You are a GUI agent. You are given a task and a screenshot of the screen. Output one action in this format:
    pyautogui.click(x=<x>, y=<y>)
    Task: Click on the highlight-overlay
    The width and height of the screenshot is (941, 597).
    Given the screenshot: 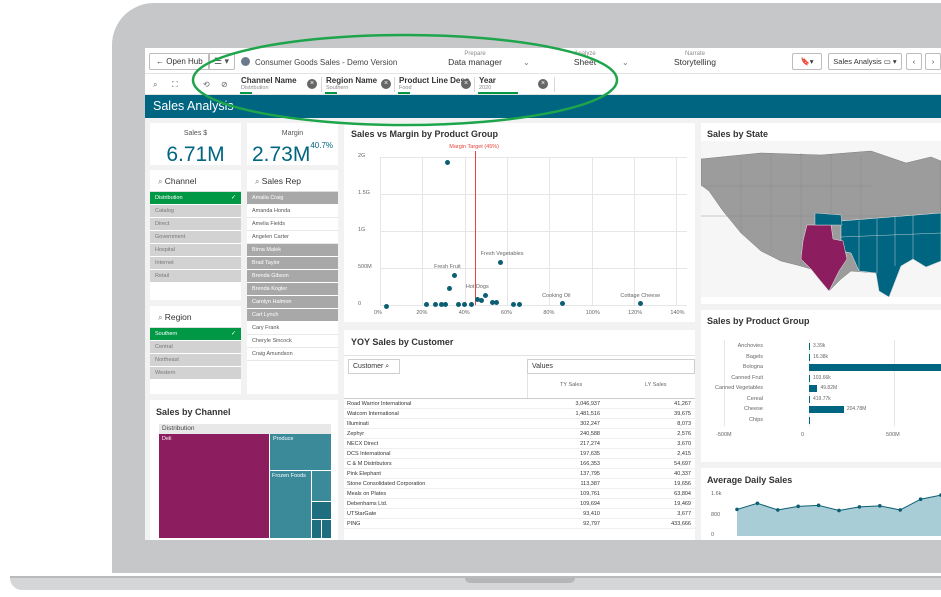 What is the action you would take?
    pyautogui.click(x=405, y=80)
    